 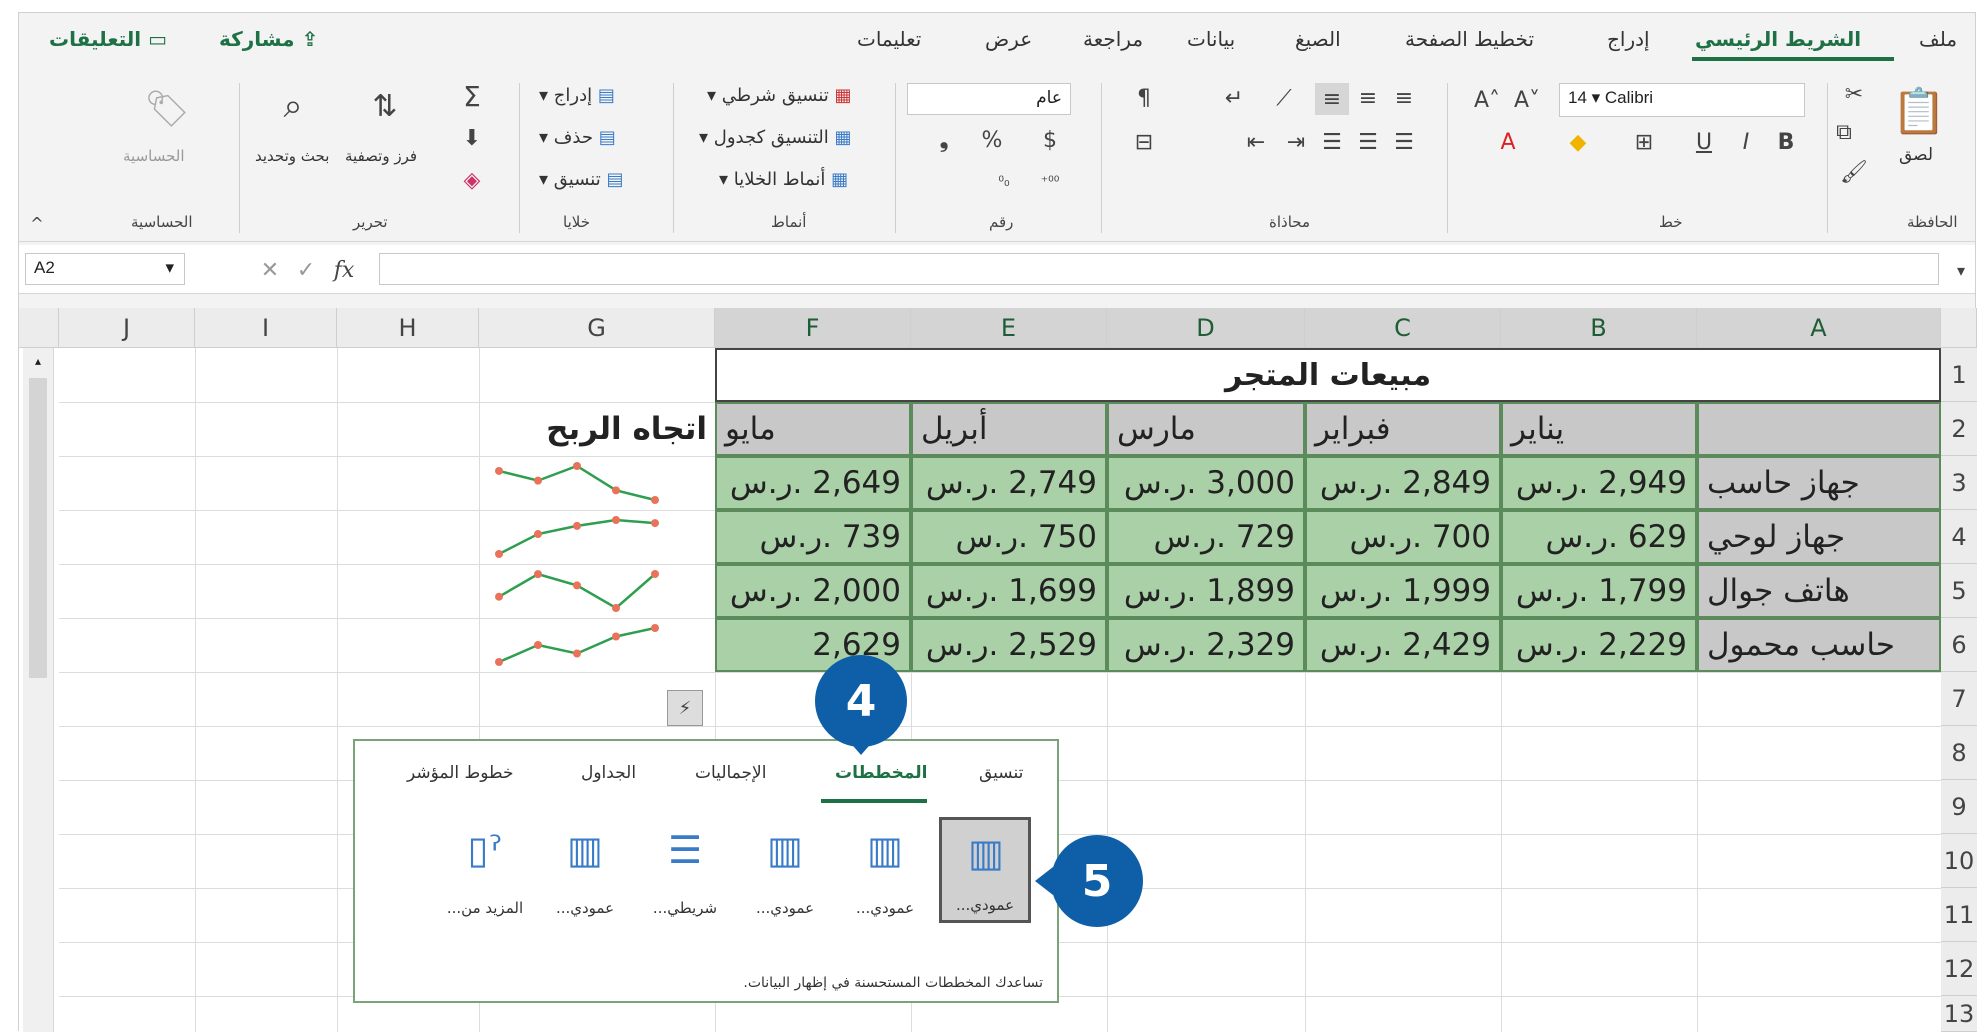 What do you see at coordinates (1009, 537) in the screenshot?
I see `sales-value-cell: 750 .ر.س` at bounding box center [1009, 537].